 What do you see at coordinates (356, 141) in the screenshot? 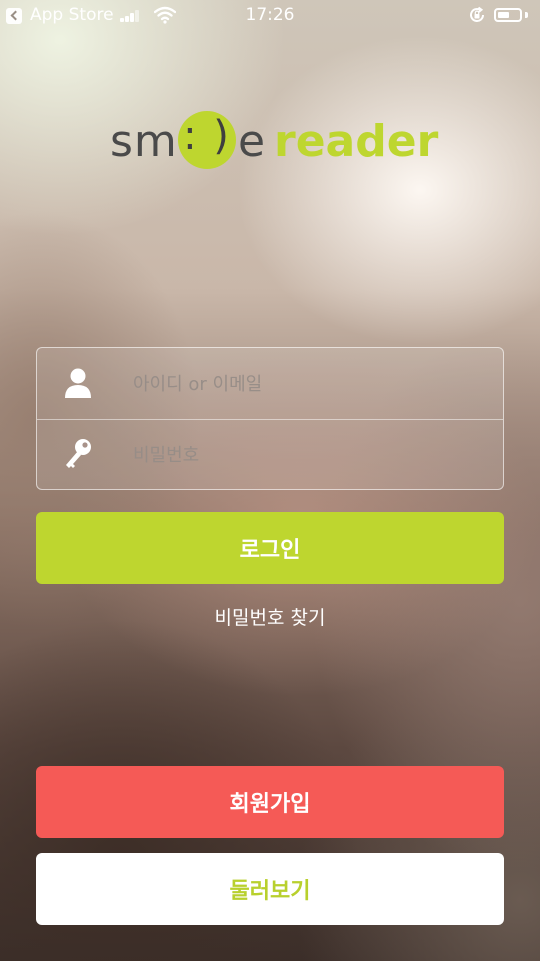
I see `logo-text-reader: reader` at bounding box center [356, 141].